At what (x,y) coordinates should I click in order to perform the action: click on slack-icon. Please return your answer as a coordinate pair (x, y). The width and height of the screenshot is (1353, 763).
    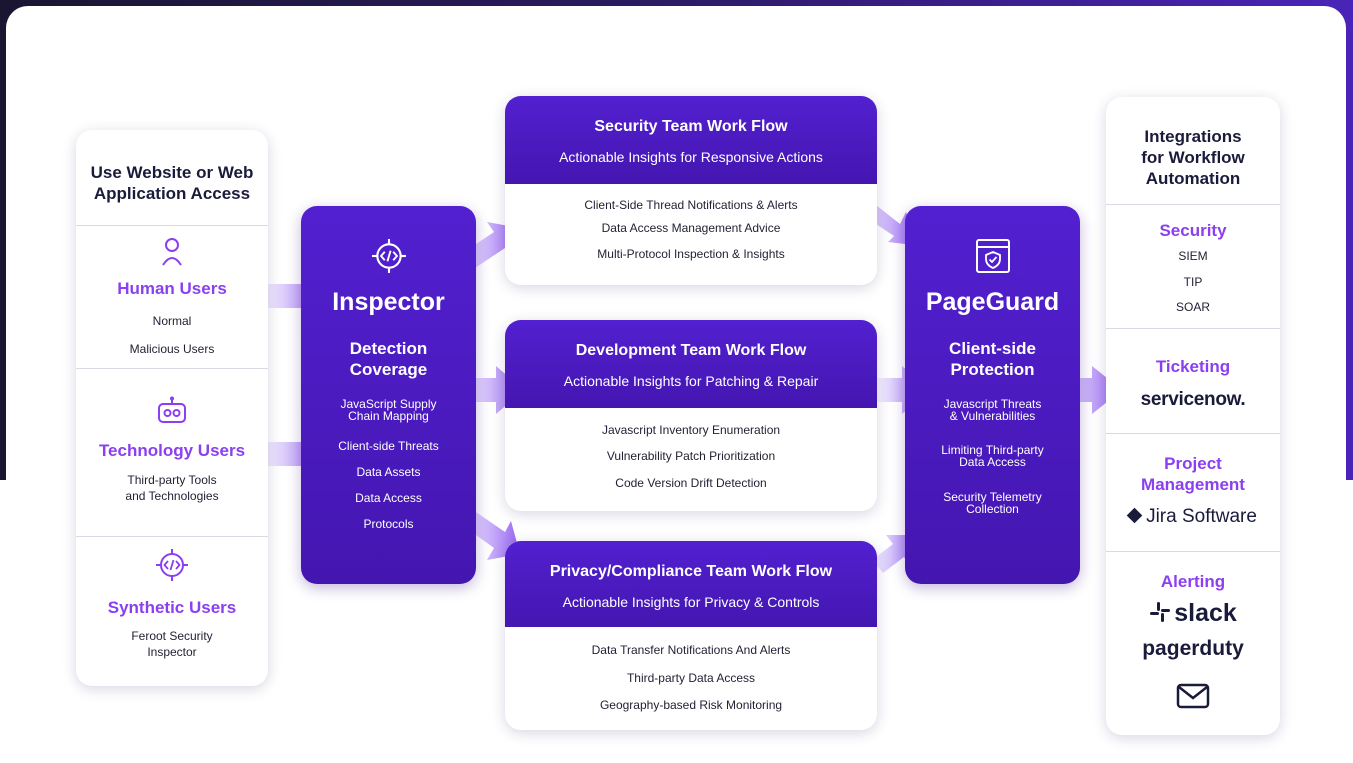
    Looking at the image, I should click on (1160, 612).